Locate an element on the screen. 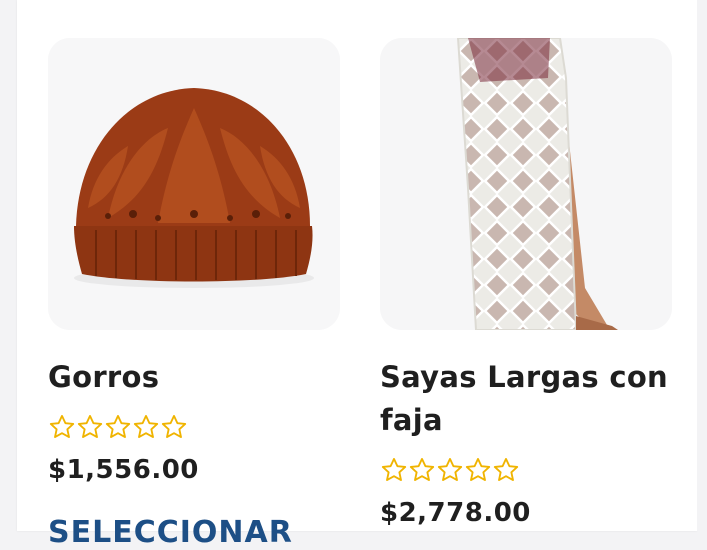  product-title: Gorros is located at coordinates (194, 377).